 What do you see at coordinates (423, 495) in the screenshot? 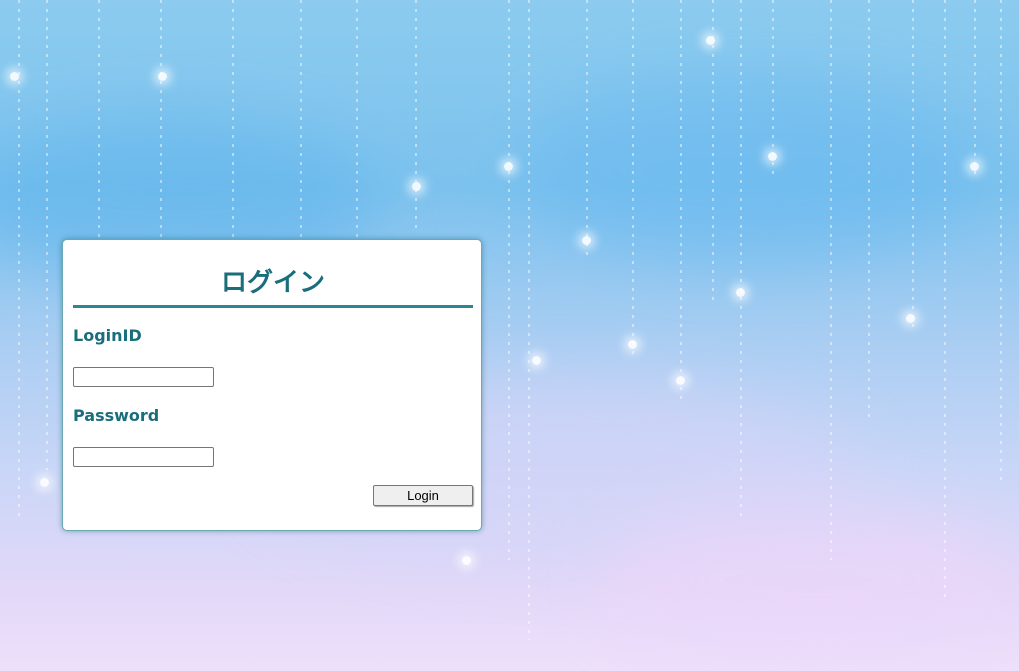
I see `login-button: Login` at bounding box center [423, 495].